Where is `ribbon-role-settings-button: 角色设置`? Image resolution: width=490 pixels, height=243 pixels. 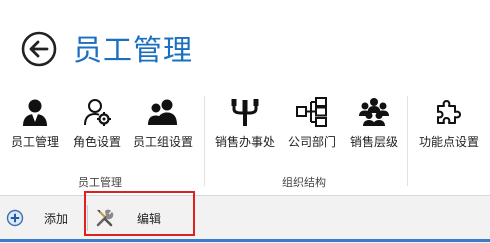
ribbon-role-settings-button: 角色设置 is located at coordinates (97, 125).